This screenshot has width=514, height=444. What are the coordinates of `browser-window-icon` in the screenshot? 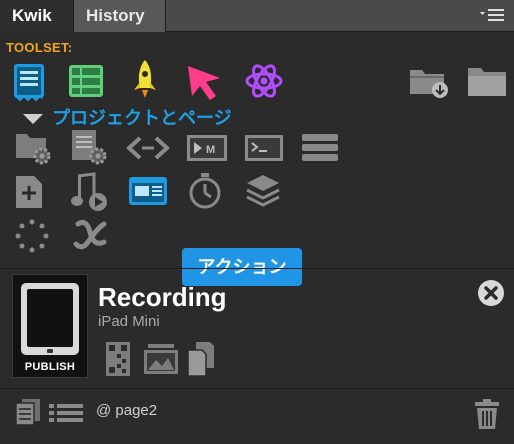 It's located at (148, 191).